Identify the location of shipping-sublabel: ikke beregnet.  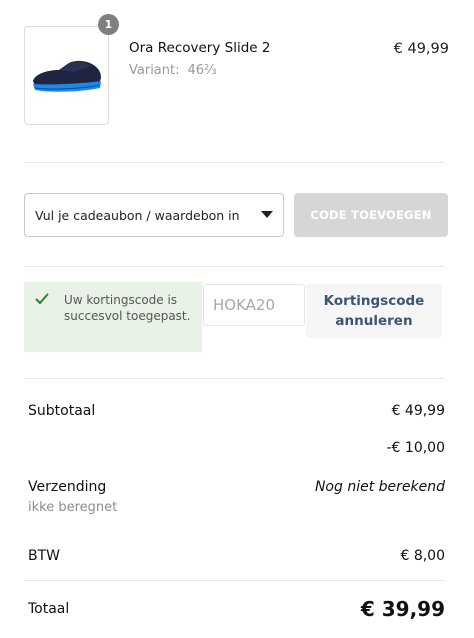
(73, 507).